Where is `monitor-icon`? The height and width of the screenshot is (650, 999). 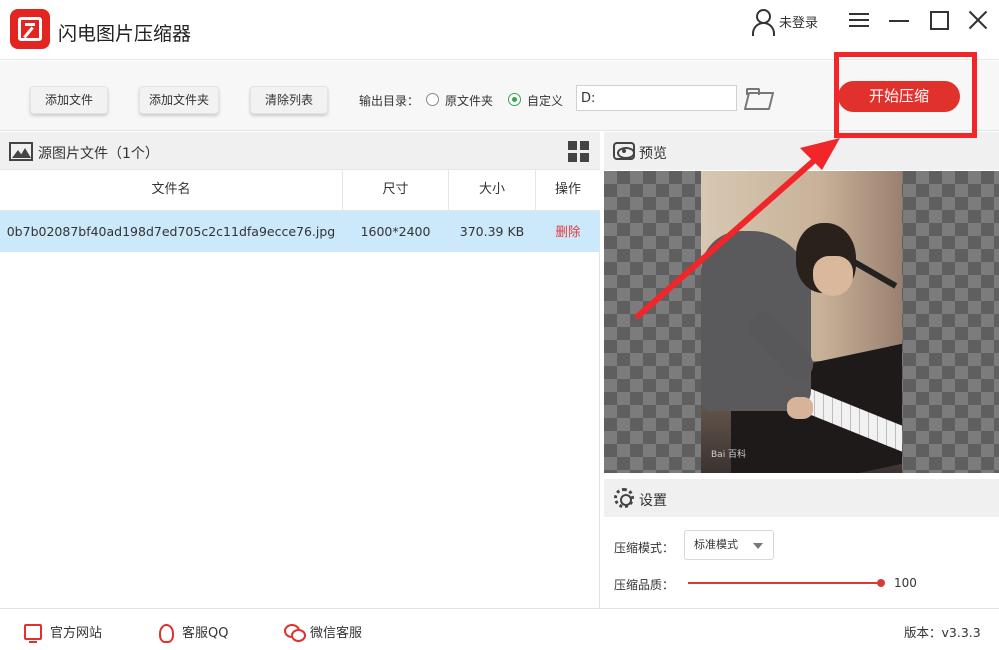 monitor-icon is located at coordinates (33, 633).